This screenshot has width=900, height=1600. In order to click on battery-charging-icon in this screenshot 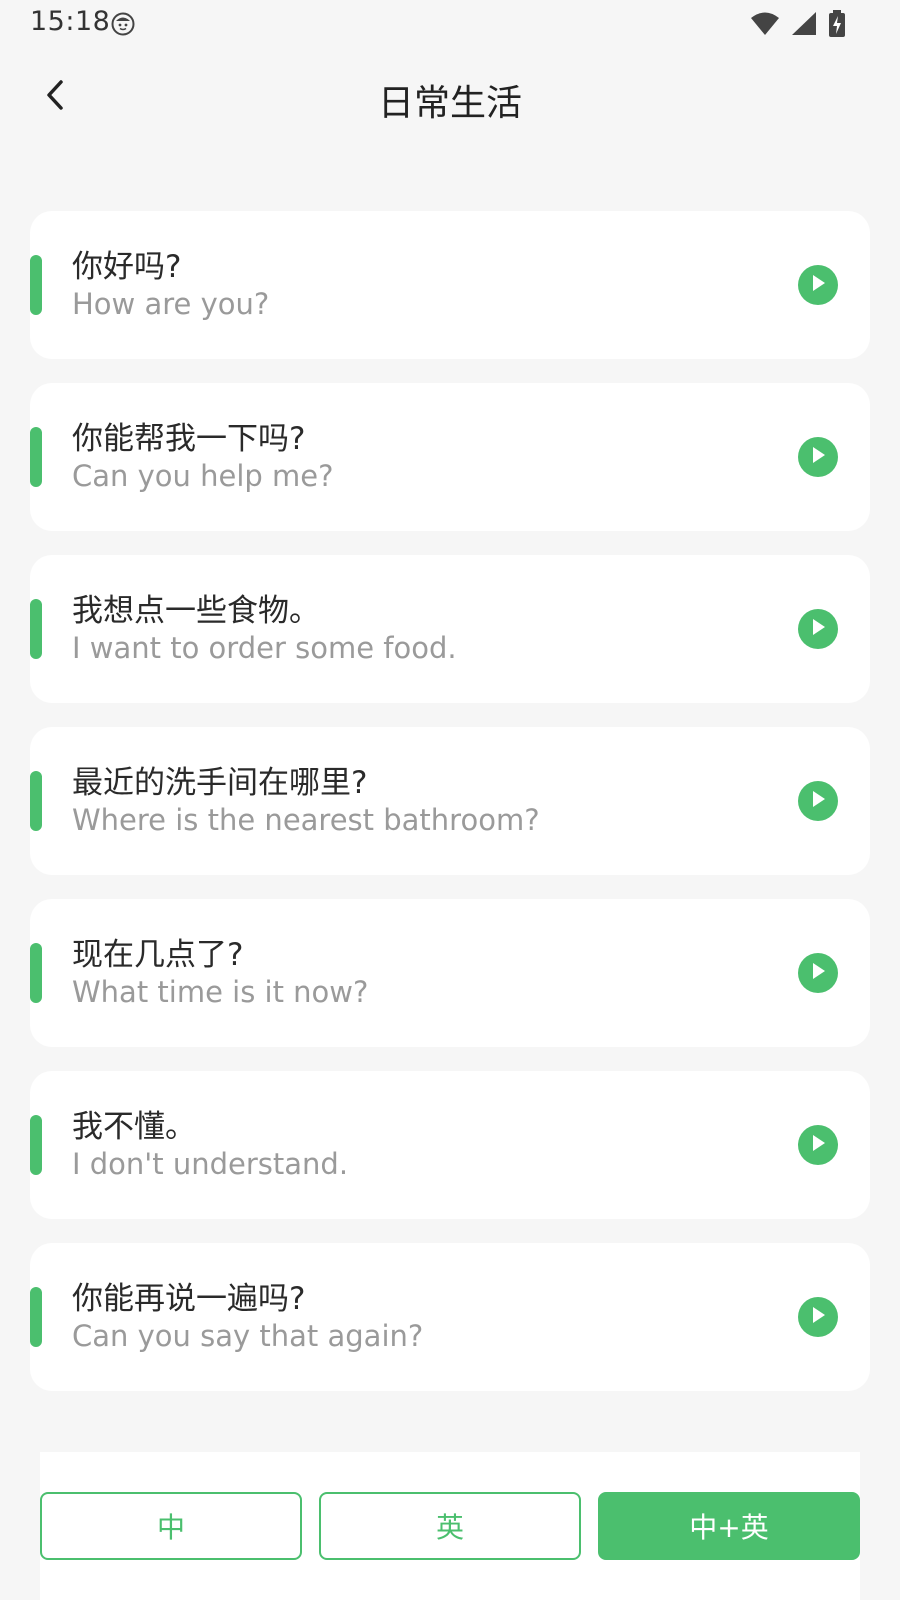, I will do `click(837, 26)`.